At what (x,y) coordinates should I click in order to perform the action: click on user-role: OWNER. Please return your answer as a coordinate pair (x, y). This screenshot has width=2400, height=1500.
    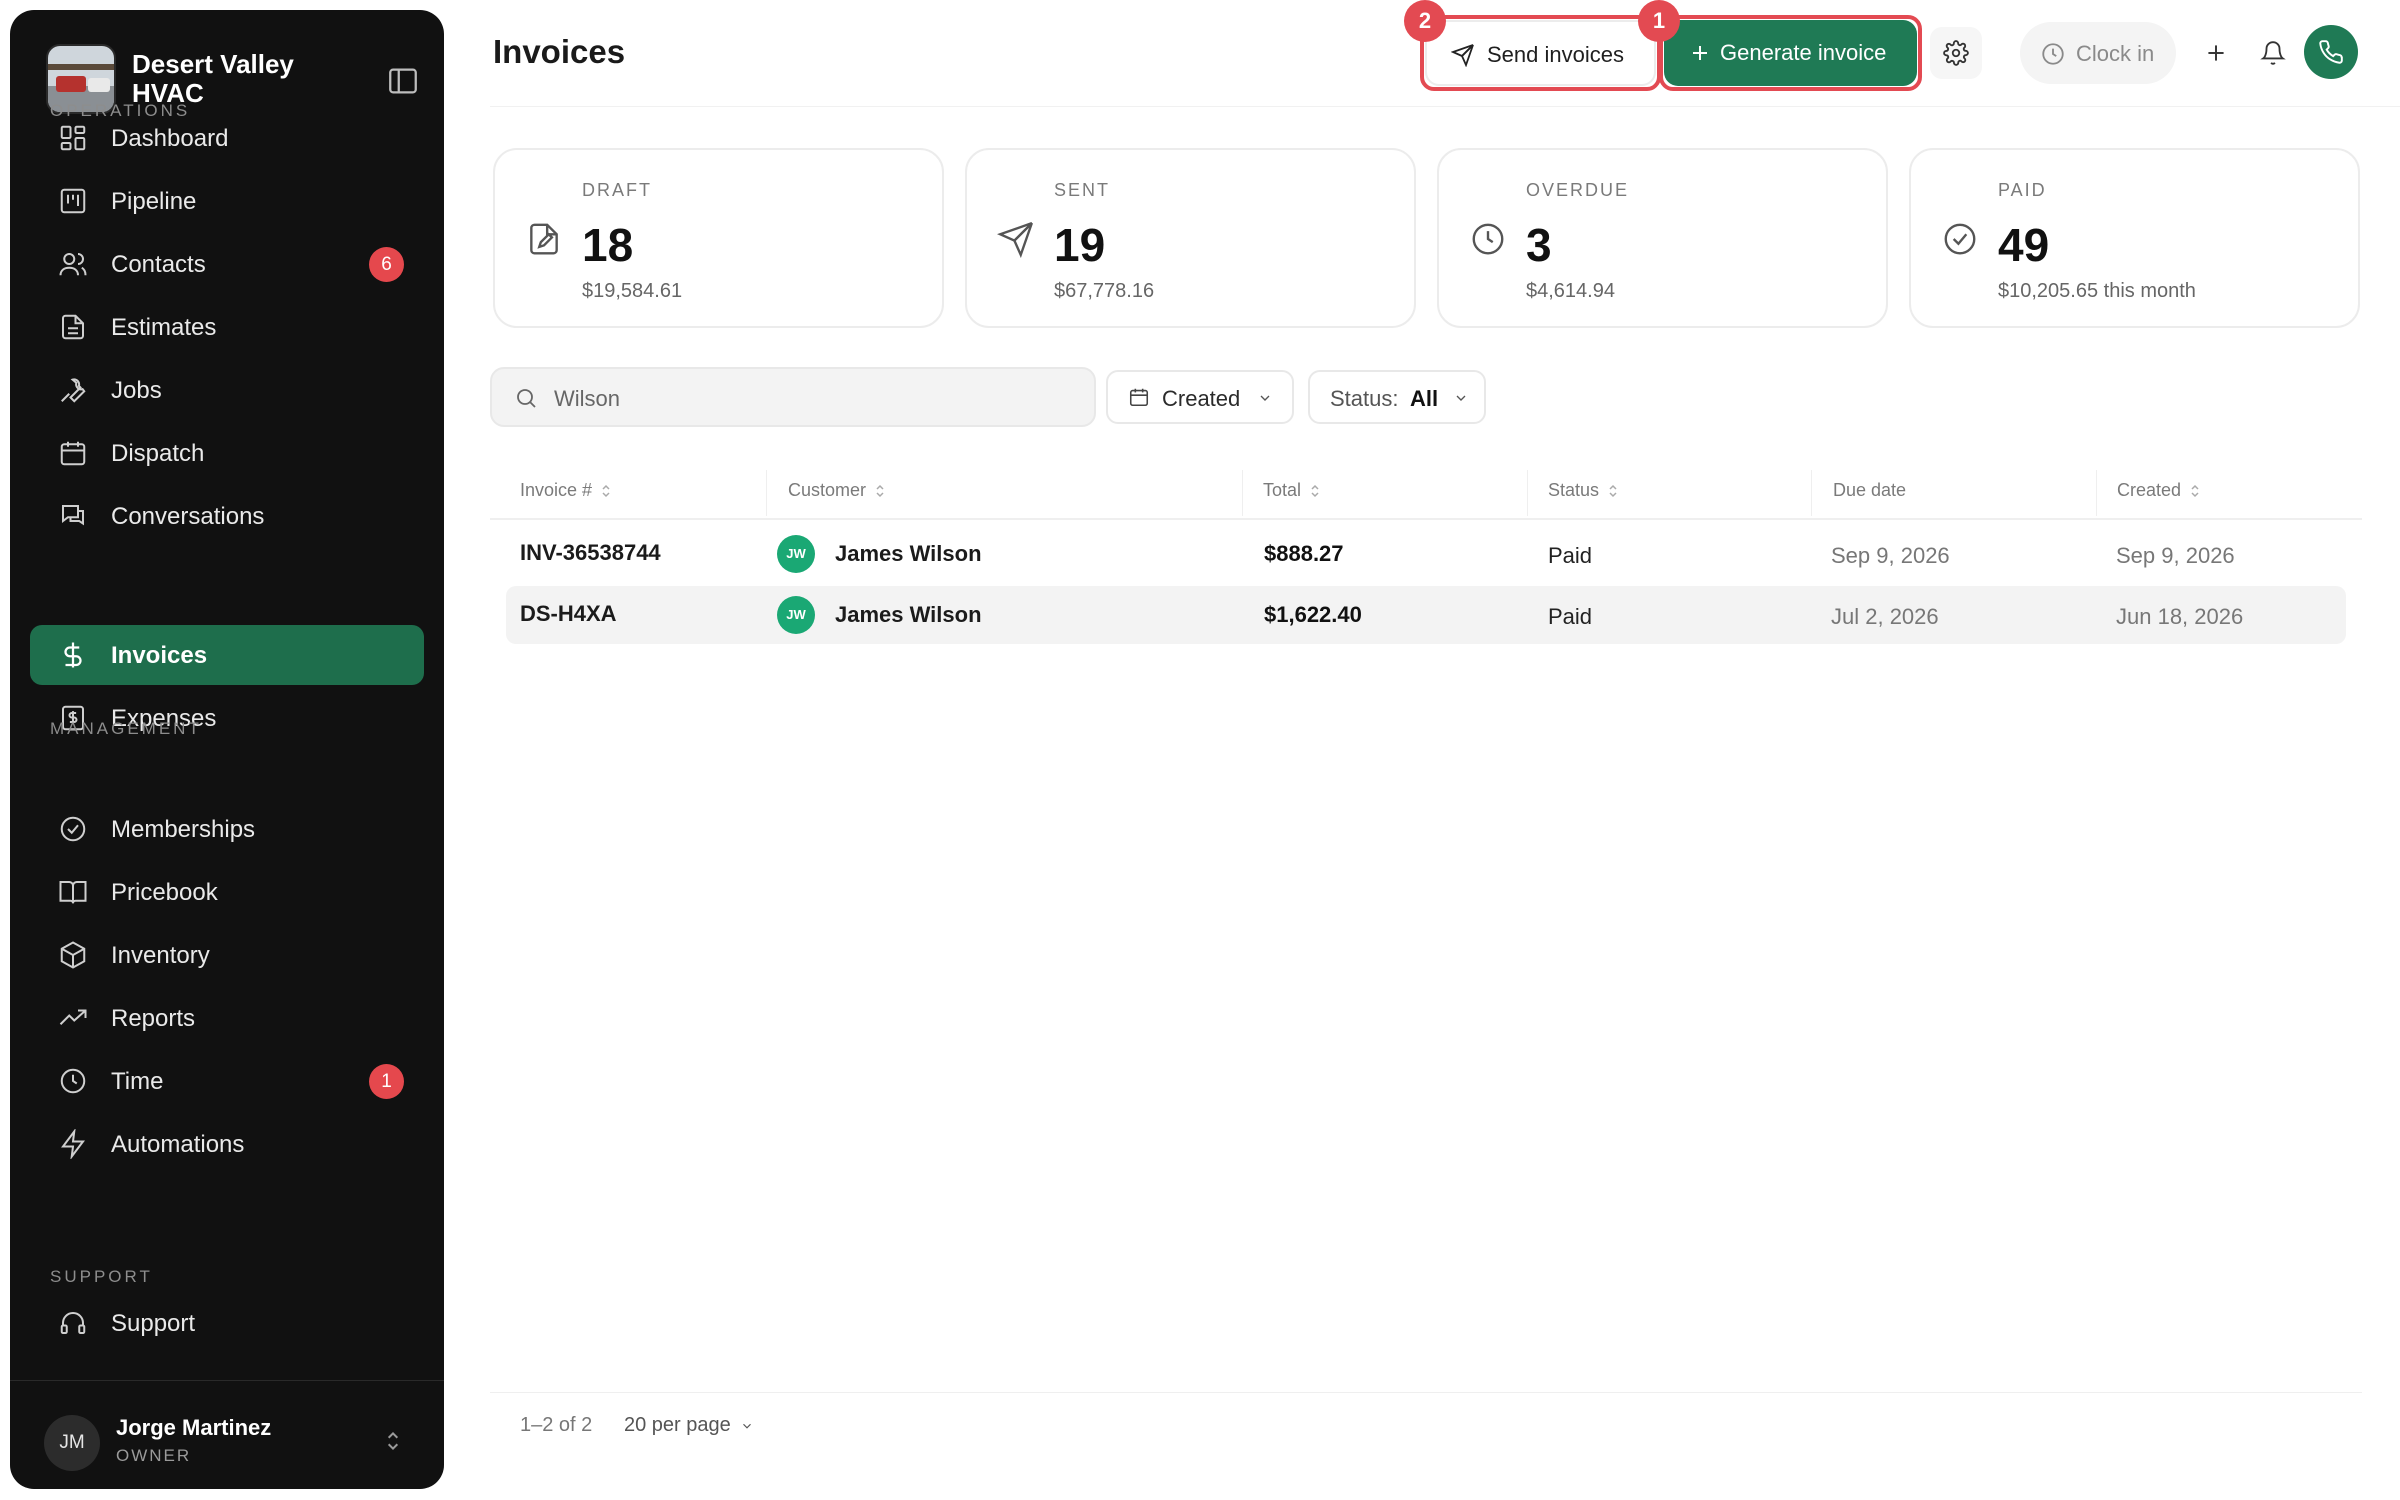
    Looking at the image, I should click on (154, 1455).